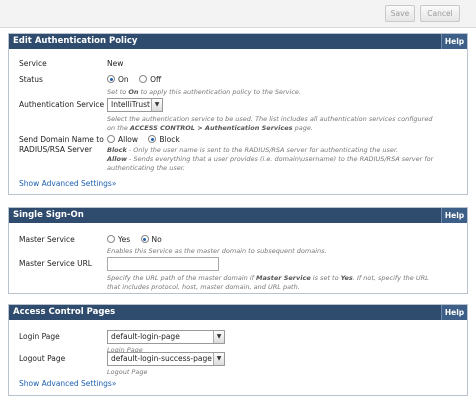  What do you see at coordinates (111, 79) in the screenshot?
I see `radio-on-icon` at bounding box center [111, 79].